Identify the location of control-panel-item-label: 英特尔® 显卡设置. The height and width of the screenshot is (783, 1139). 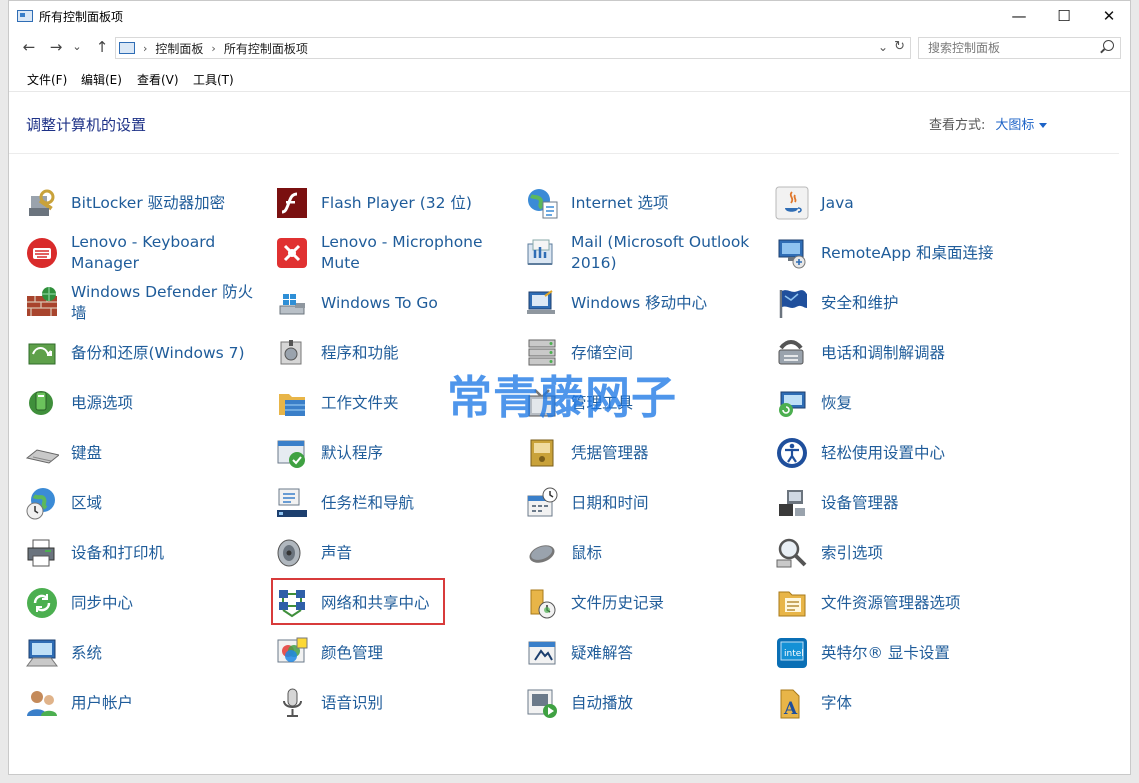
(885, 652).